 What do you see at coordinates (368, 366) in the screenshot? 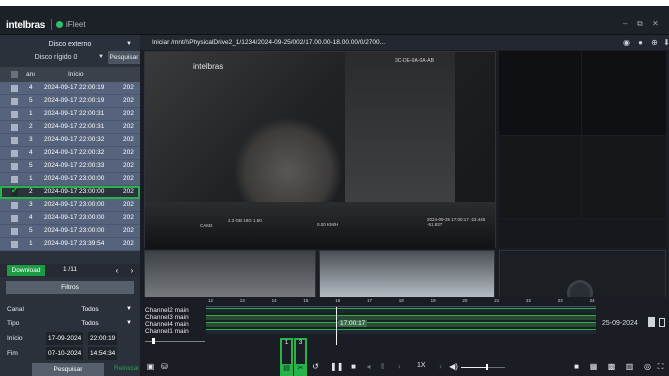
I see `prev-frame-icon: ◂` at bounding box center [368, 366].